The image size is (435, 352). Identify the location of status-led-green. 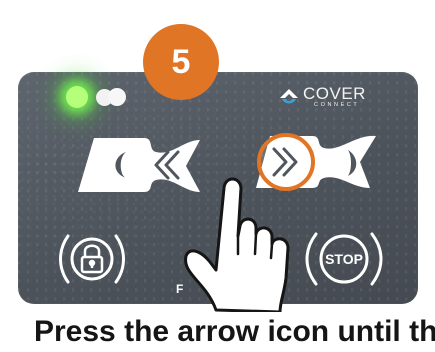
(77, 97).